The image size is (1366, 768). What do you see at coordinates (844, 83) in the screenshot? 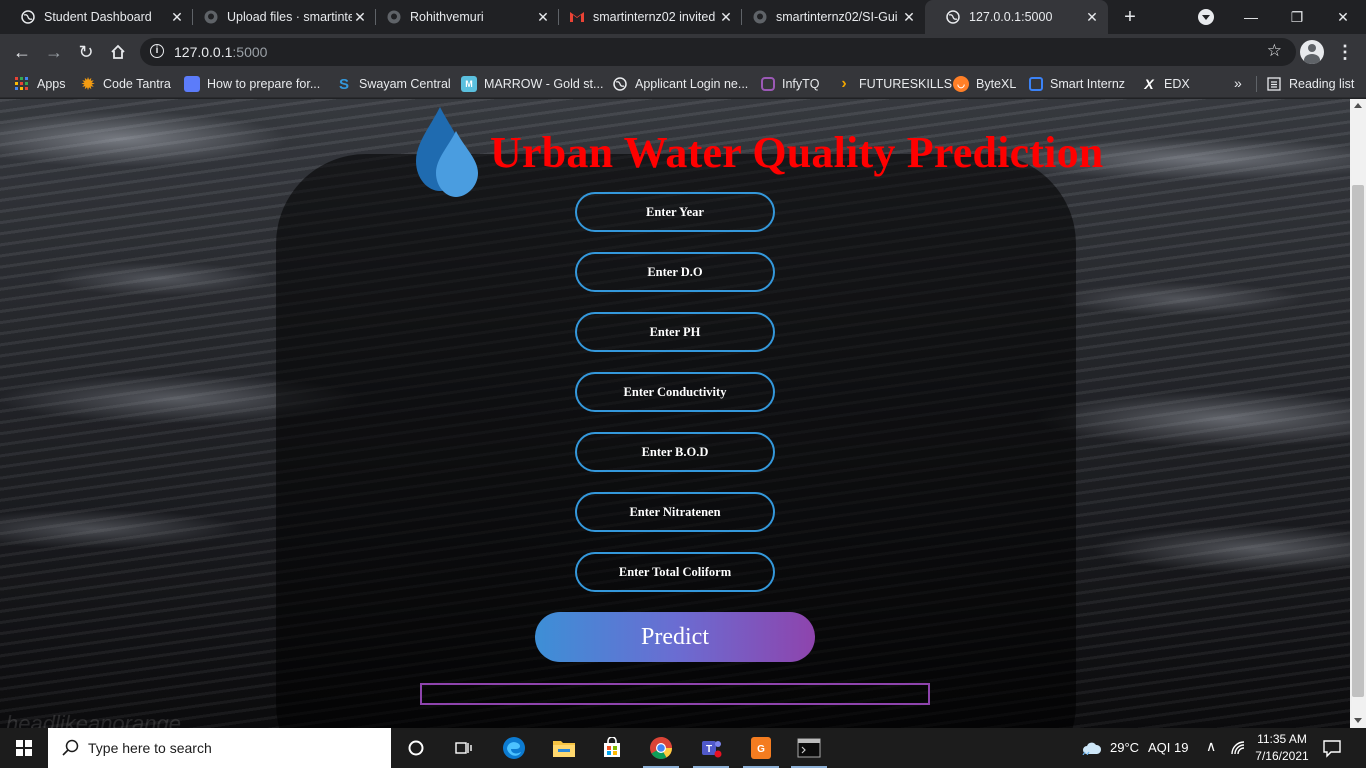
I see `chevron-right-icon: ›` at bounding box center [844, 83].